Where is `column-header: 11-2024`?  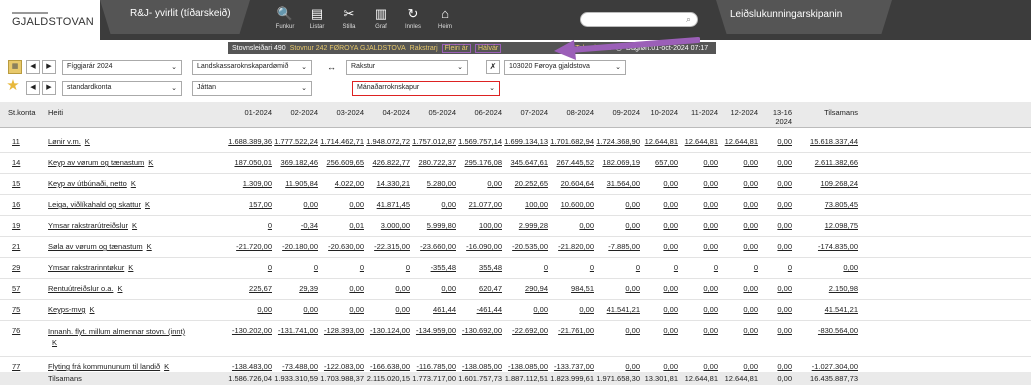
column-header: 11-2024 is located at coordinates (699, 112).